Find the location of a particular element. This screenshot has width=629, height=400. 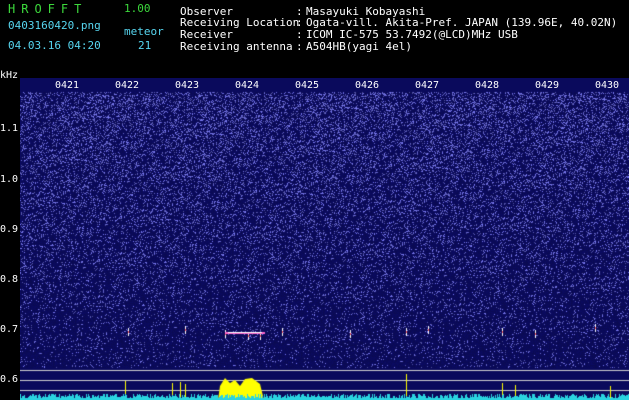

y-axis-unit: kHz is located at coordinates (9, 75).